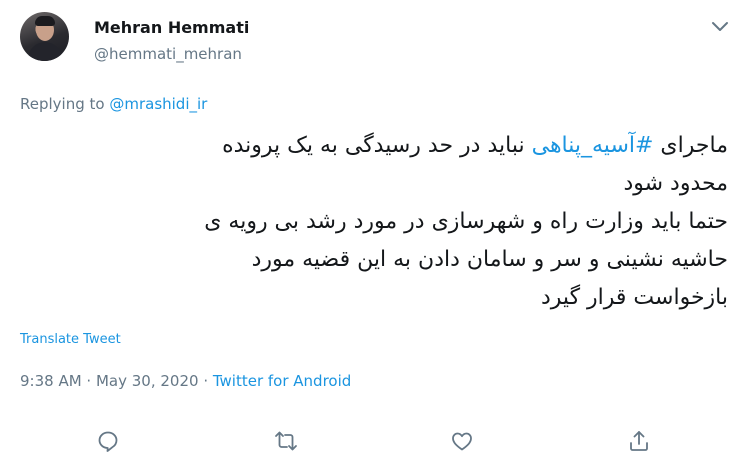 Image resolution: width=748 pixels, height=471 pixels. What do you see at coordinates (168, 54) in the screenshot?
I see `author-handle: @hemmati_mehran` at bounding box center [168, 54].